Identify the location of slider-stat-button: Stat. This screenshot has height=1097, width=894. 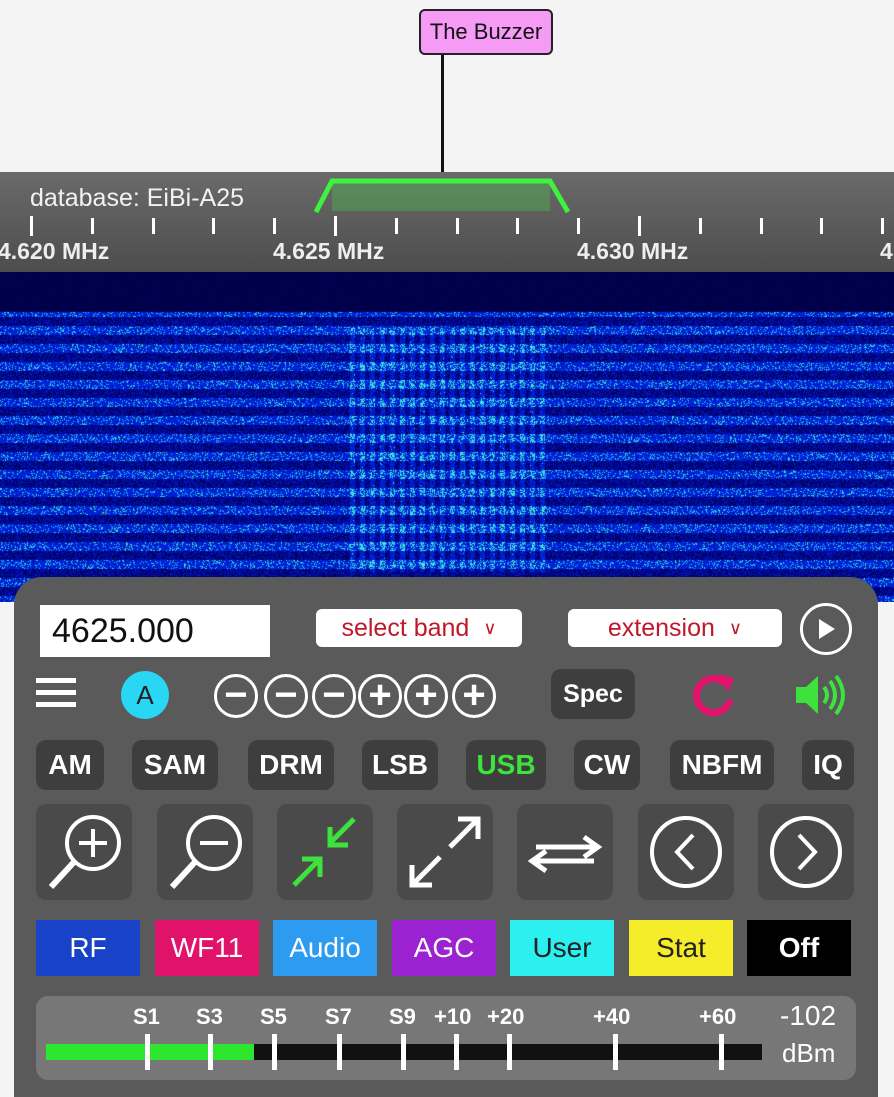
(681, 948).